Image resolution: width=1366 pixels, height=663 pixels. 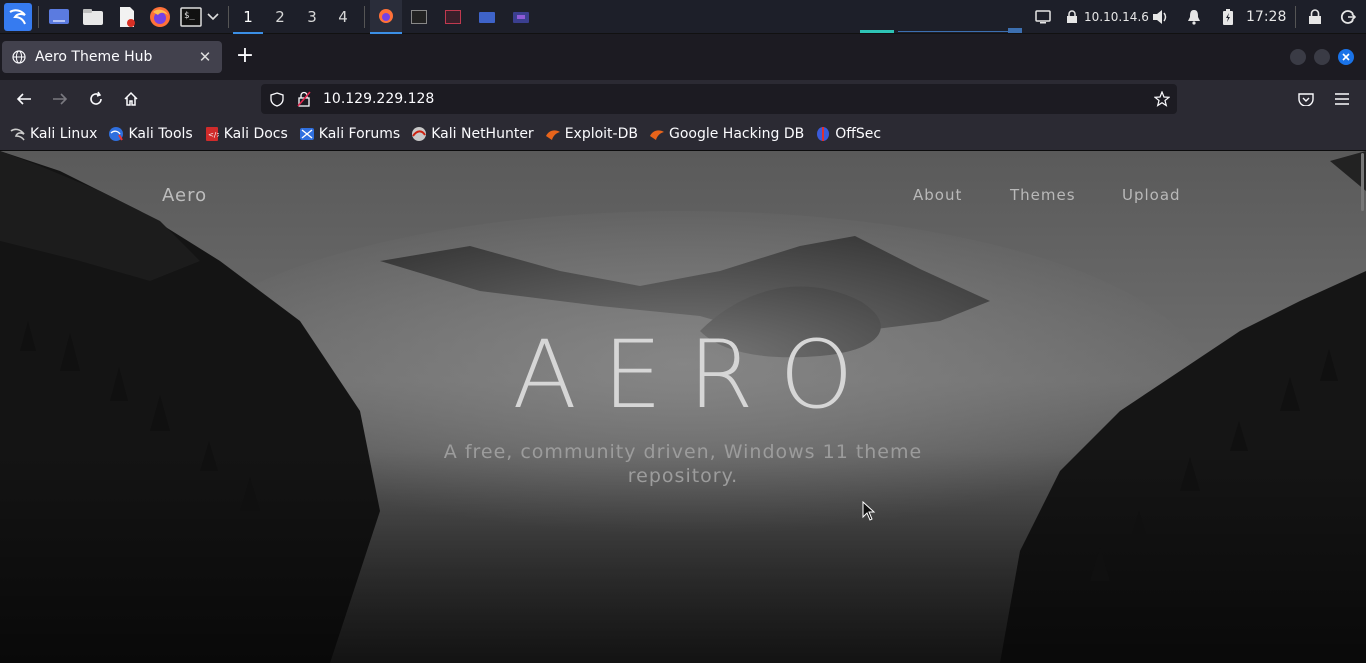 I want to click on bookmark-star-icon, so click(x=1162, y=99).